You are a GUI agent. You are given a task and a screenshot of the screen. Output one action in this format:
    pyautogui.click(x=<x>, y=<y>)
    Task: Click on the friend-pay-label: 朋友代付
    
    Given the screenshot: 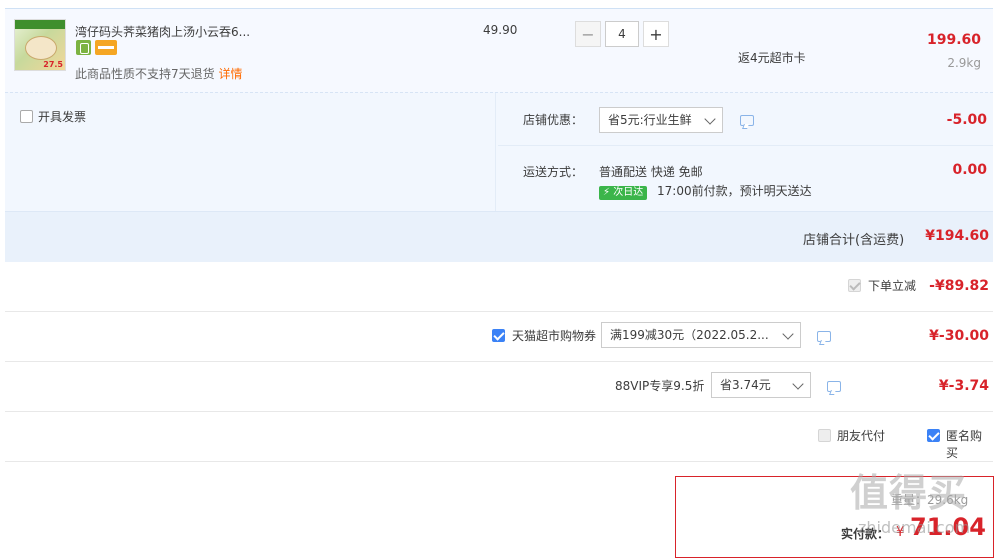 What is the action you would take?
    pyautogui.click(x=861, y=436)
    